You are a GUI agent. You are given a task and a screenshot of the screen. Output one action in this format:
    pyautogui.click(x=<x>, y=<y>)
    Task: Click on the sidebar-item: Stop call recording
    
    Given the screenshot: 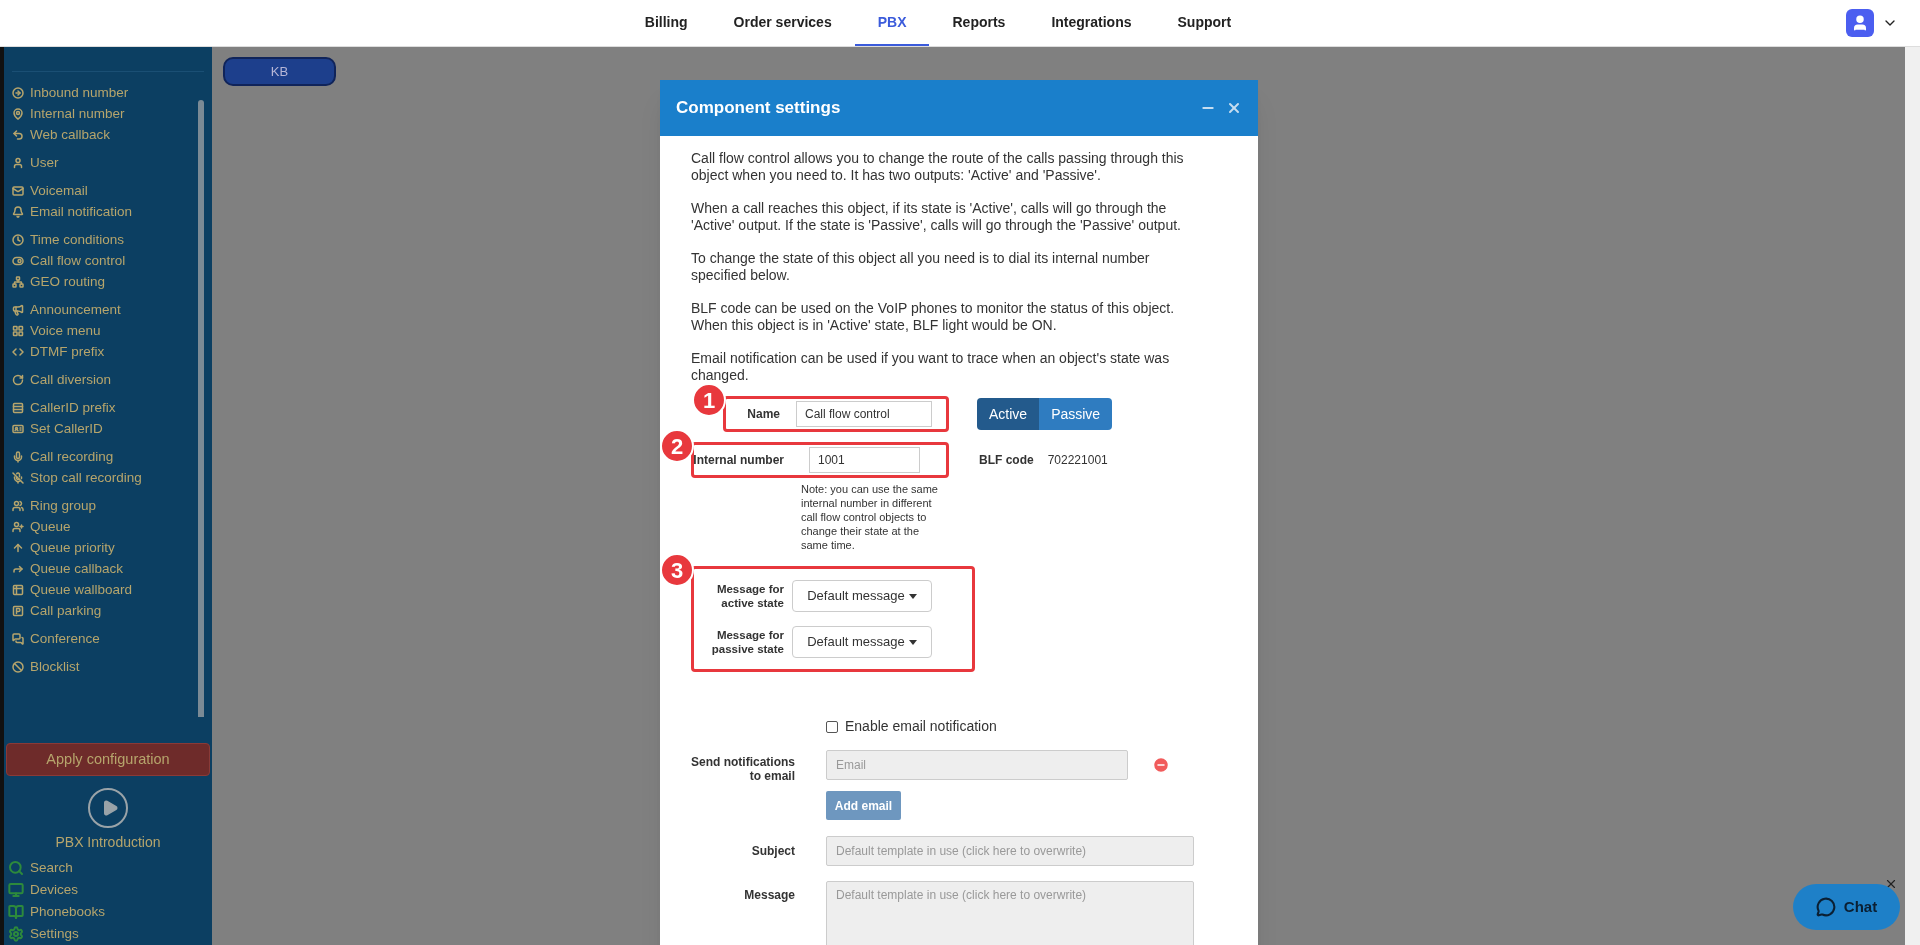 What is the action you would take?
    pyautogui.click(x=112, y=478)
    